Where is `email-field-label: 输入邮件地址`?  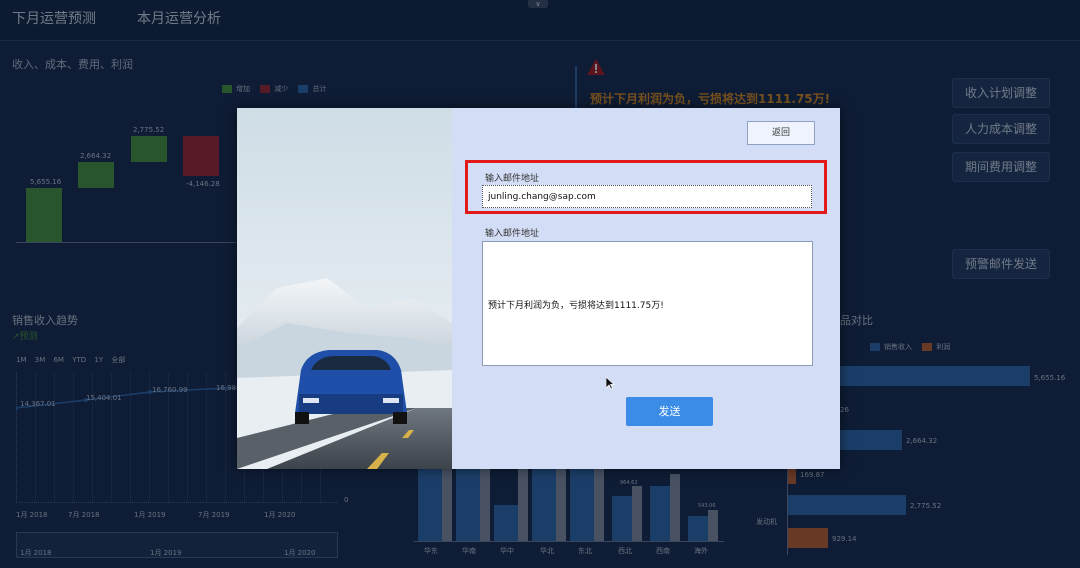
email-field-label: 输入邮件地址 is located at coordinates (512, 179).